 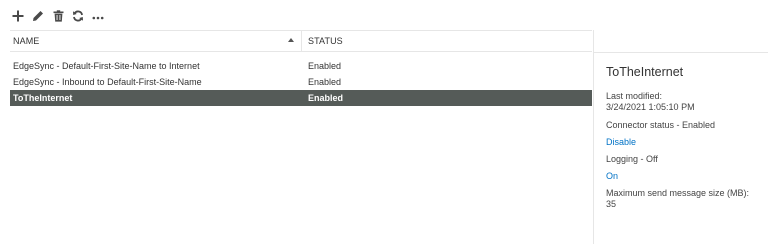 I want to click on details-header-divider, so click(x=681, y=52).